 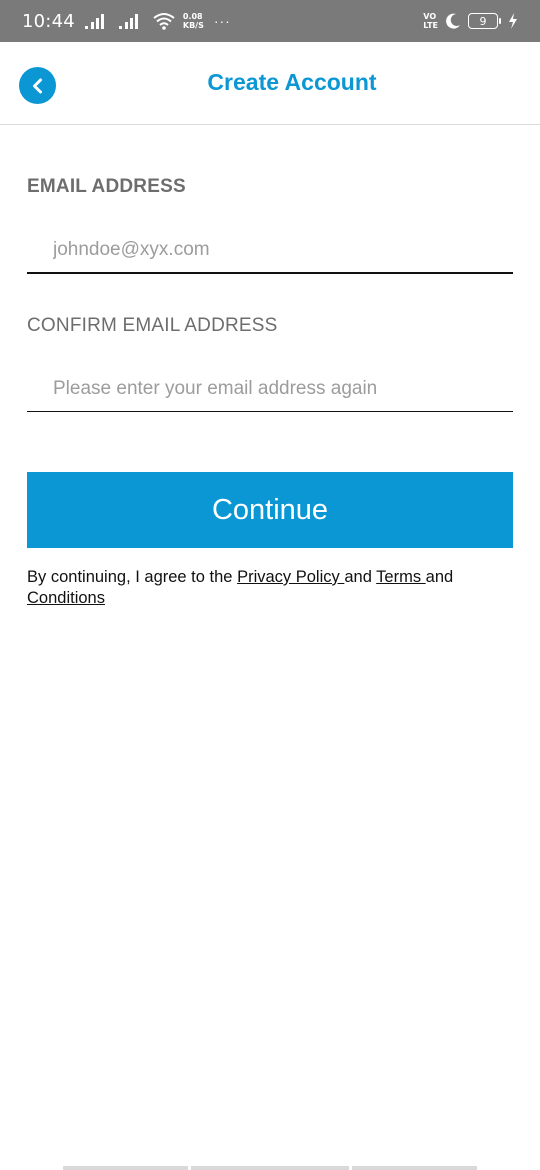 What do you see at coordinates (132, 577) in the screenshot?
I see `legal-prefix: By continuing, I agree to the` at bounding box center [132, 577].